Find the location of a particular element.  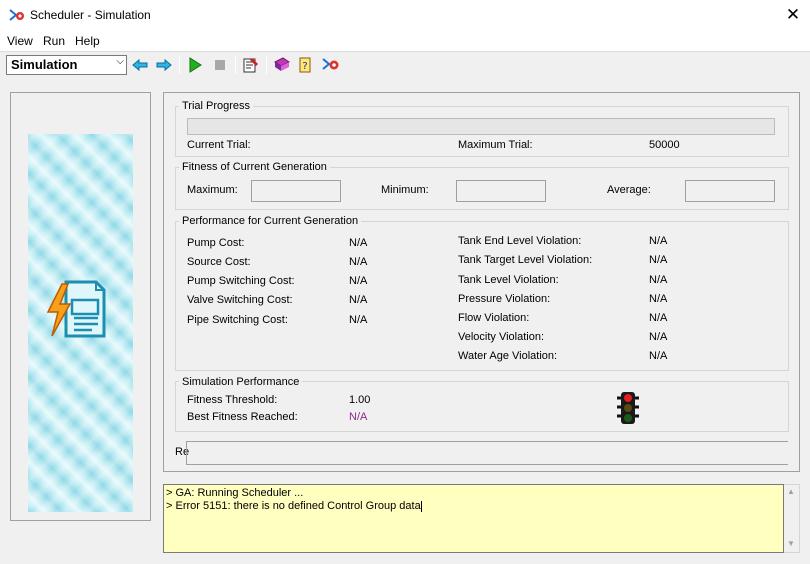

menu-view: View is located at coordinates (20, 41).